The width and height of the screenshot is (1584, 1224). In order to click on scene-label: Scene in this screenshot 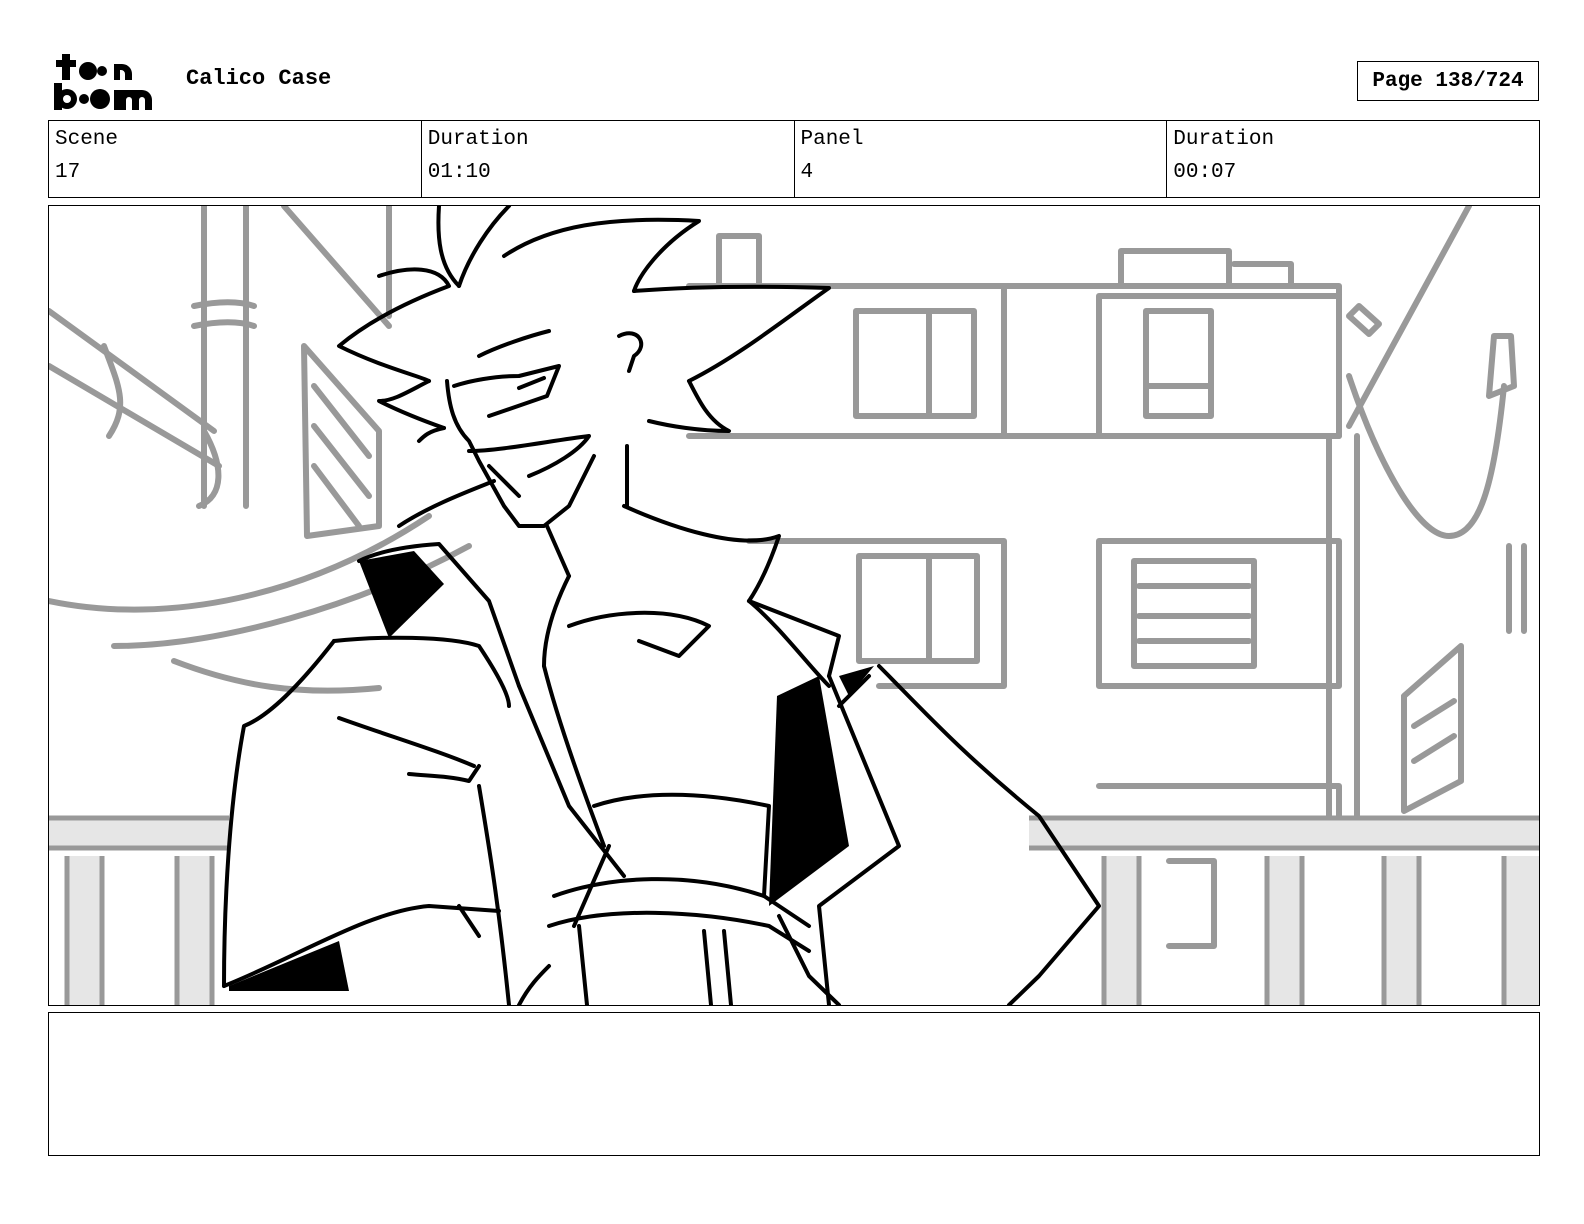, I will do `click(87, 139)`.